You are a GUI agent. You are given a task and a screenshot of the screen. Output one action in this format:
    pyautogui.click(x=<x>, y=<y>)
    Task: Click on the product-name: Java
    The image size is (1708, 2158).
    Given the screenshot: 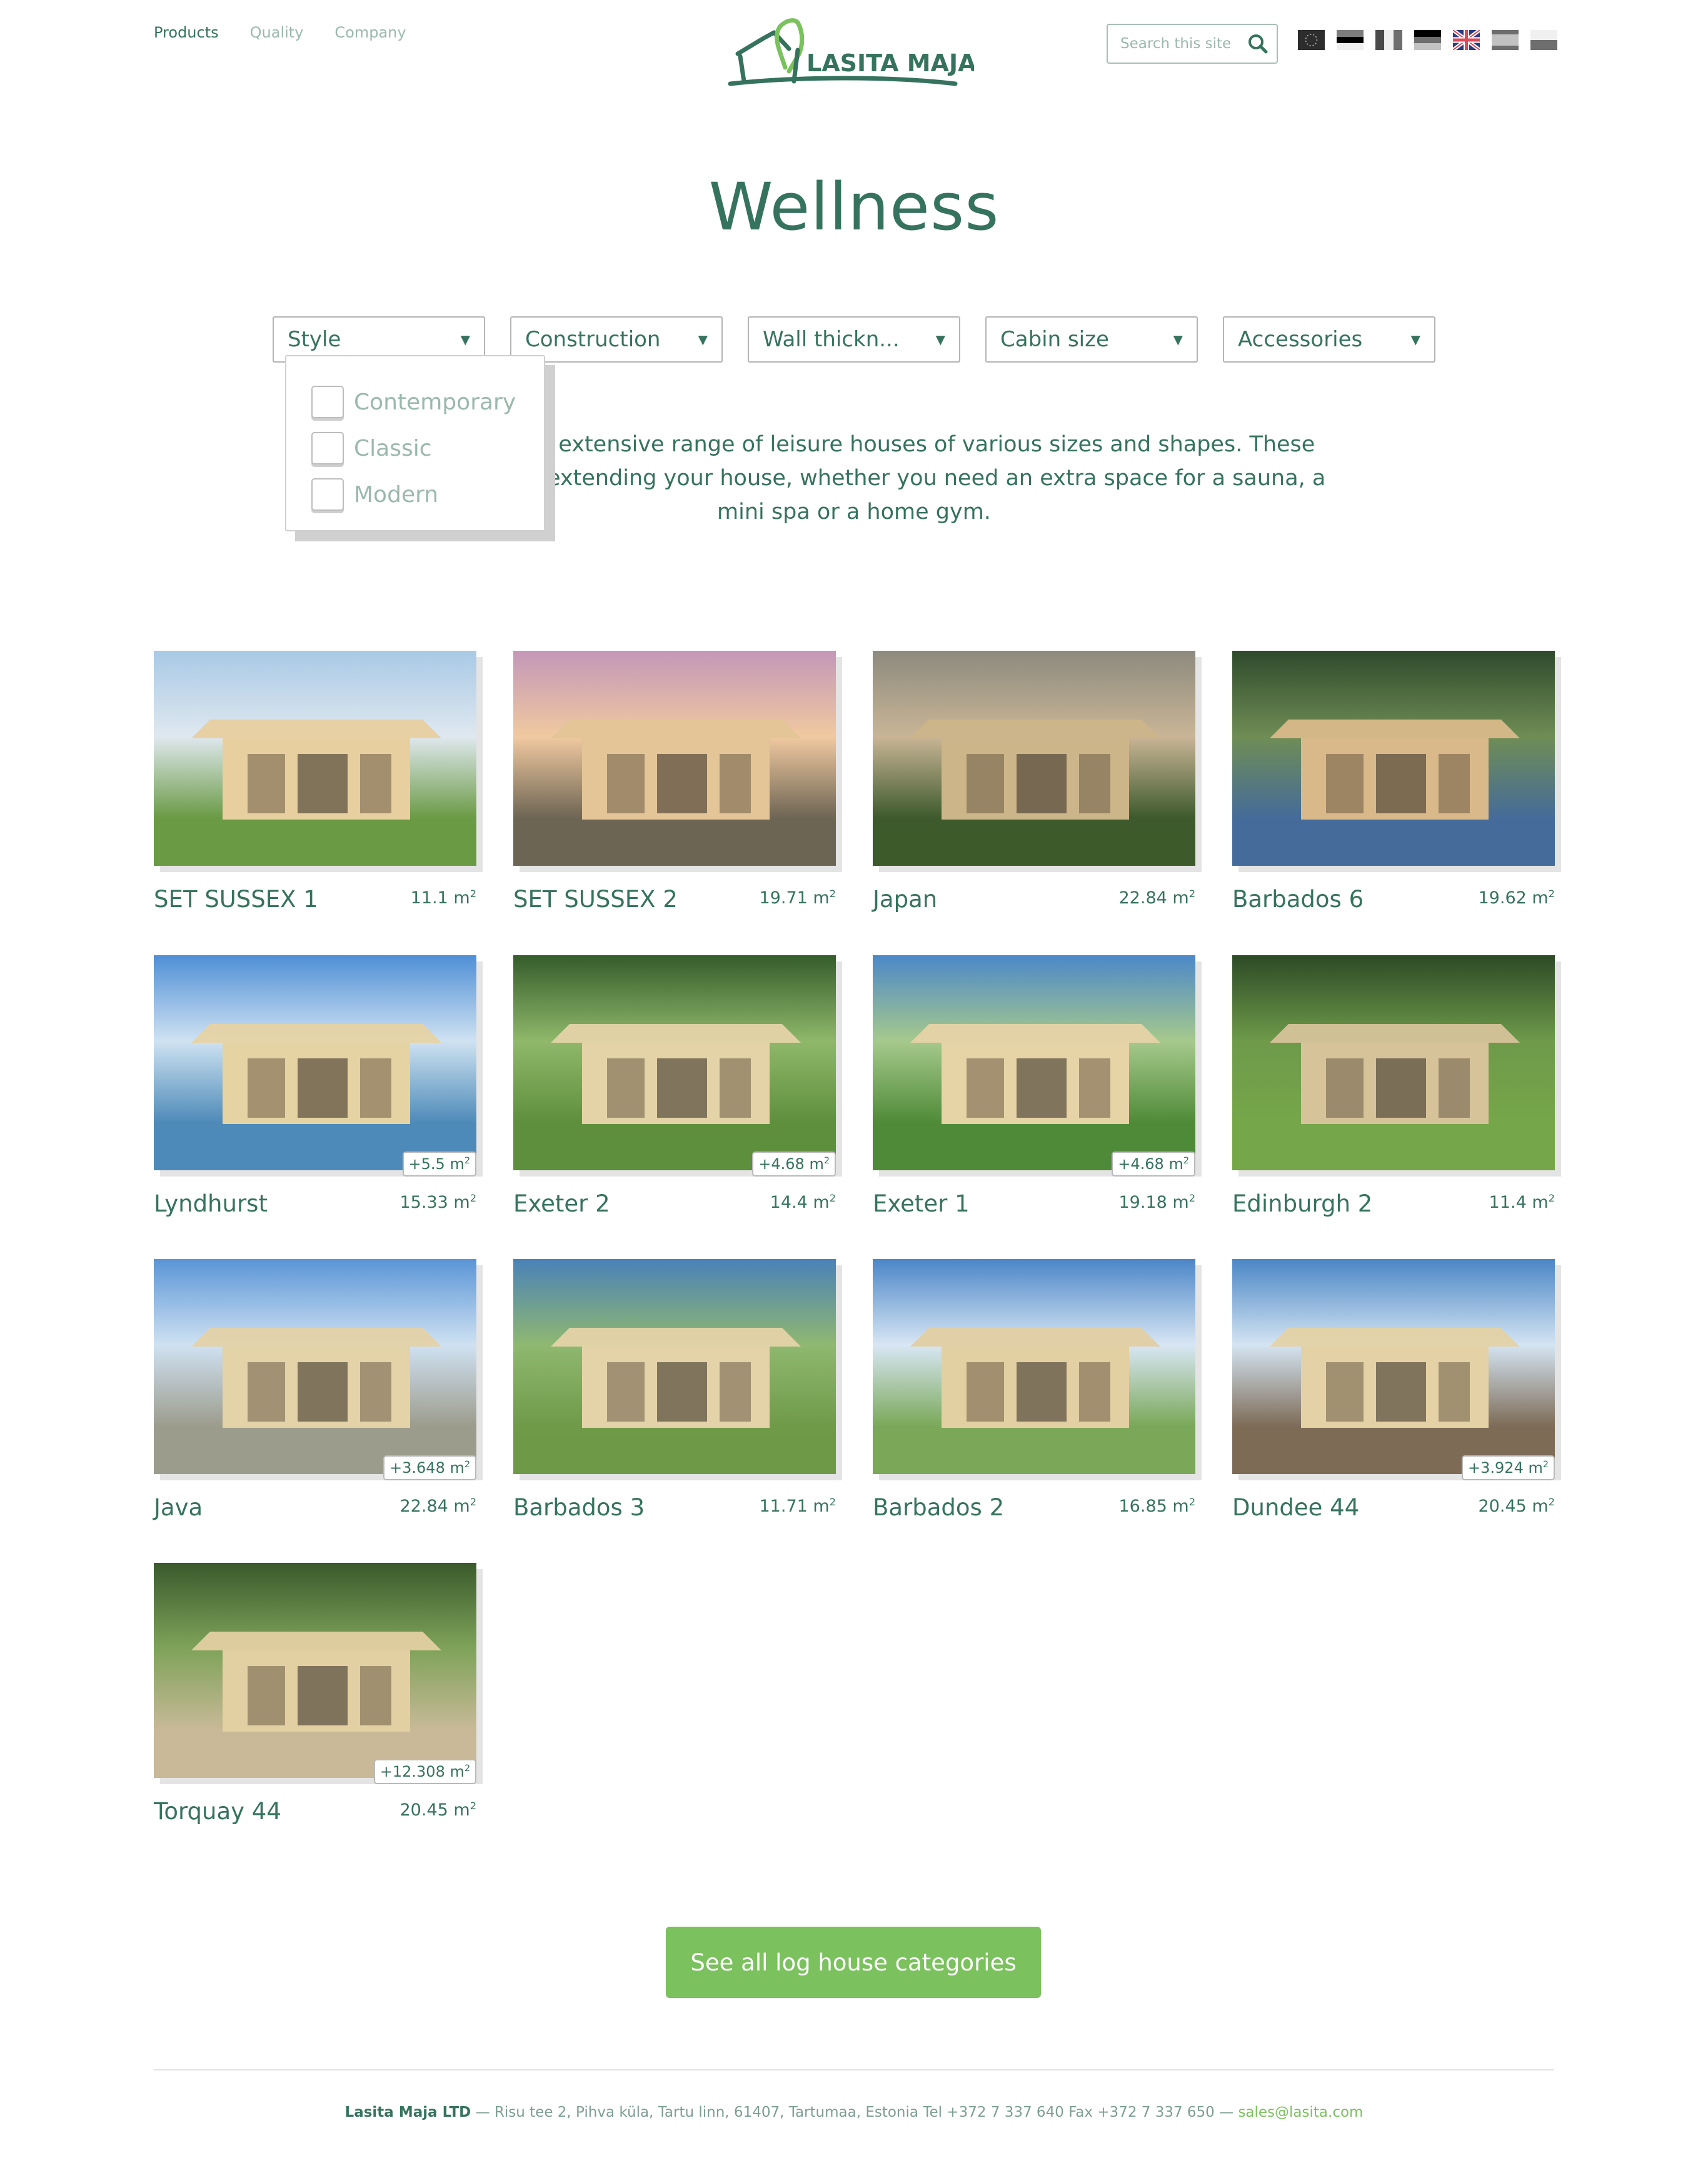 What is the action you would take?
    pyautogui.click(x=178, y=1507)
    